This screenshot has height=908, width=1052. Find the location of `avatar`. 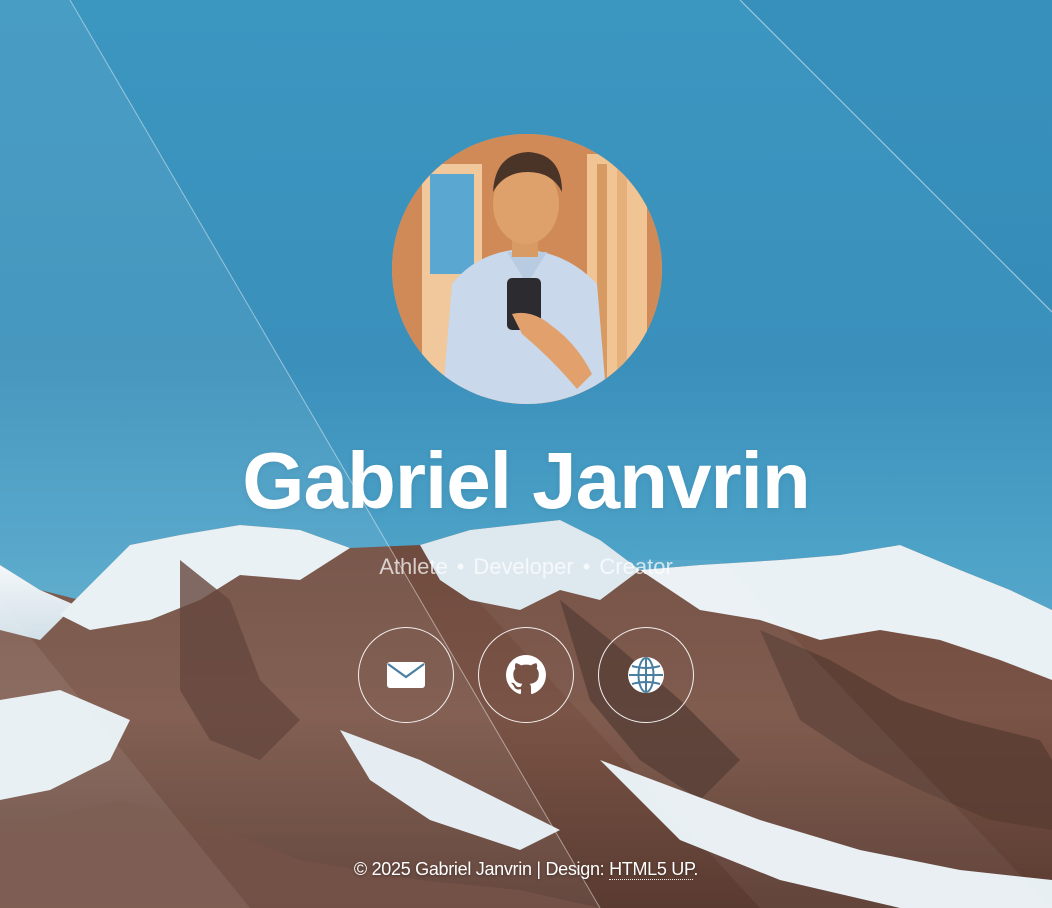

avatar is located at coordinates (527, 269).